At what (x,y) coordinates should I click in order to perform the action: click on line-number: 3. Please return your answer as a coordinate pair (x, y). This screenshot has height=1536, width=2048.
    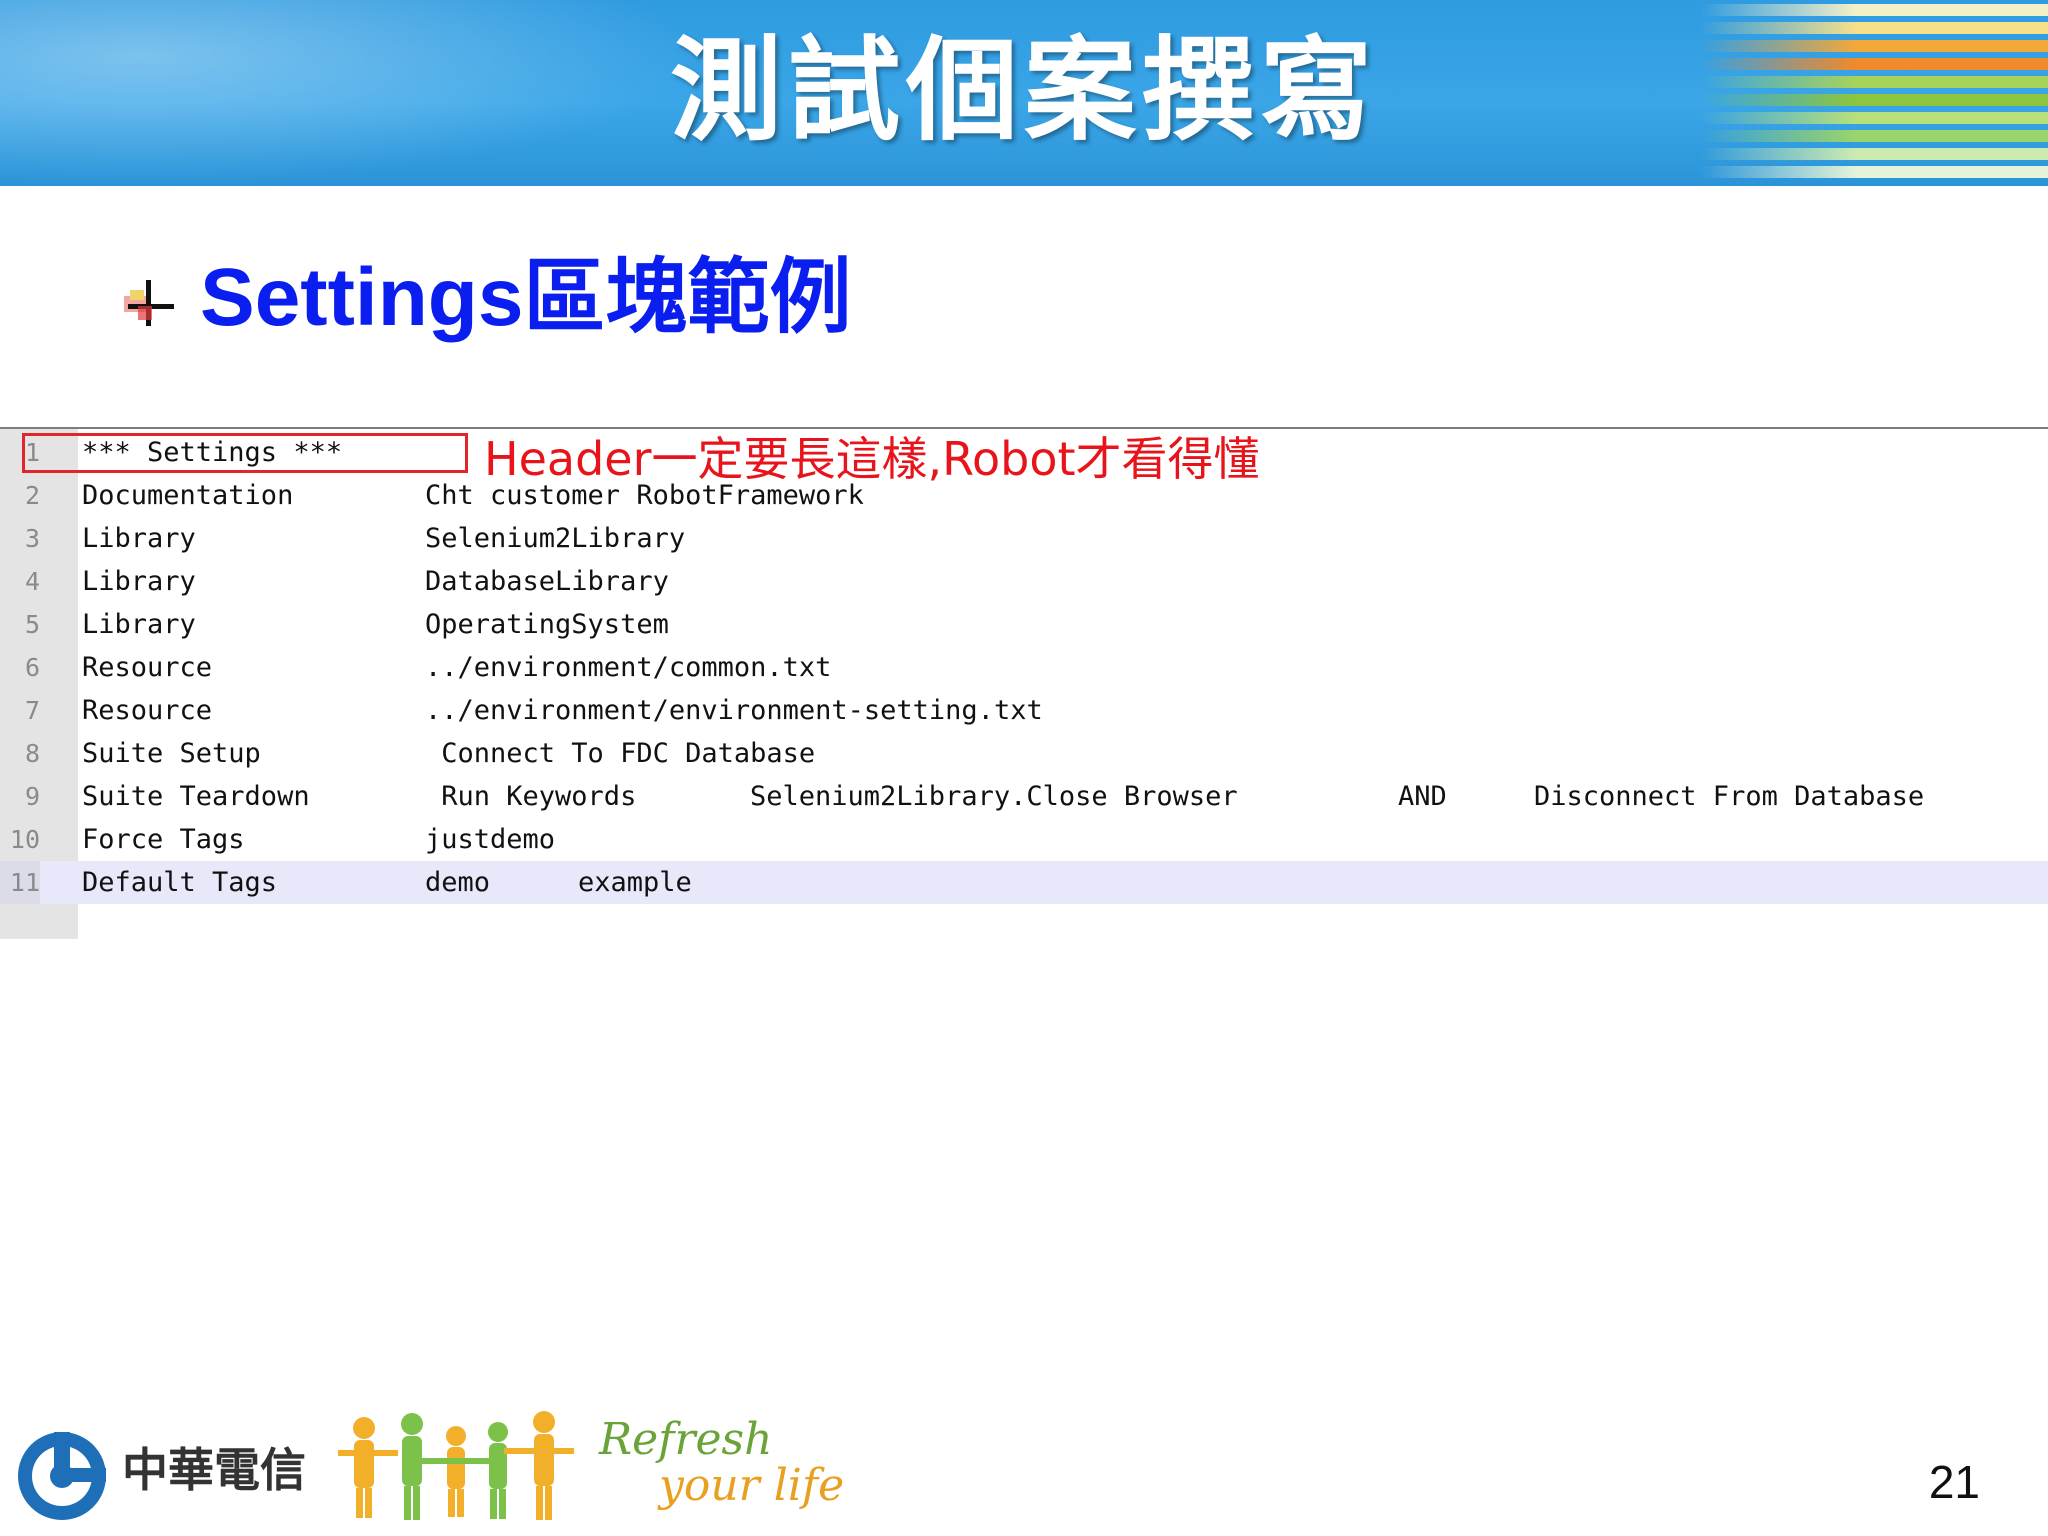
    Looking at the image, I should click on (32, 538).